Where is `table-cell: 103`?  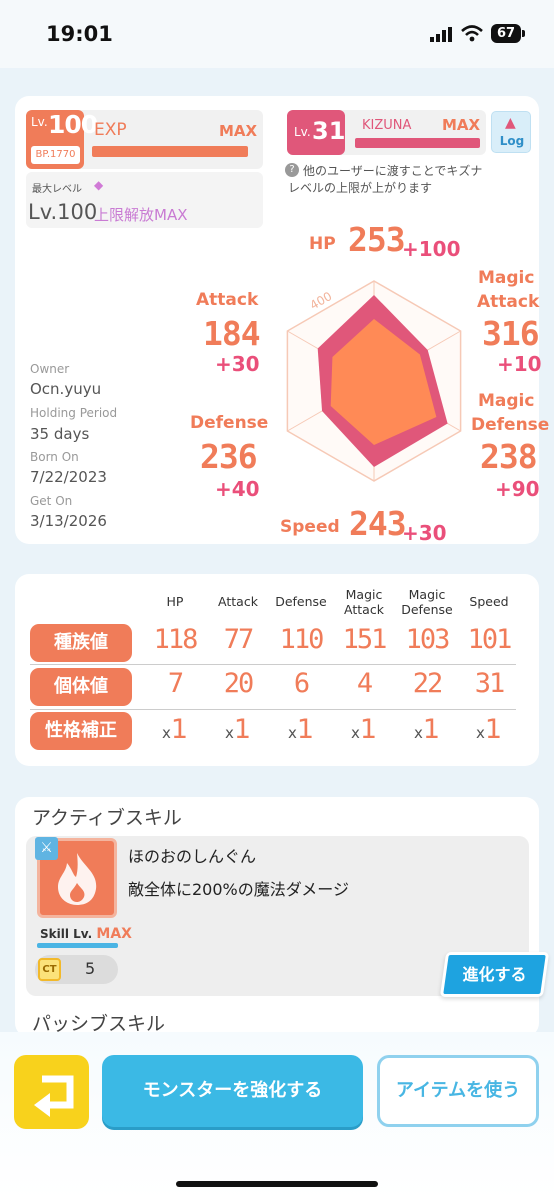 table-cell: 103 is located at coordinates (428, 639).